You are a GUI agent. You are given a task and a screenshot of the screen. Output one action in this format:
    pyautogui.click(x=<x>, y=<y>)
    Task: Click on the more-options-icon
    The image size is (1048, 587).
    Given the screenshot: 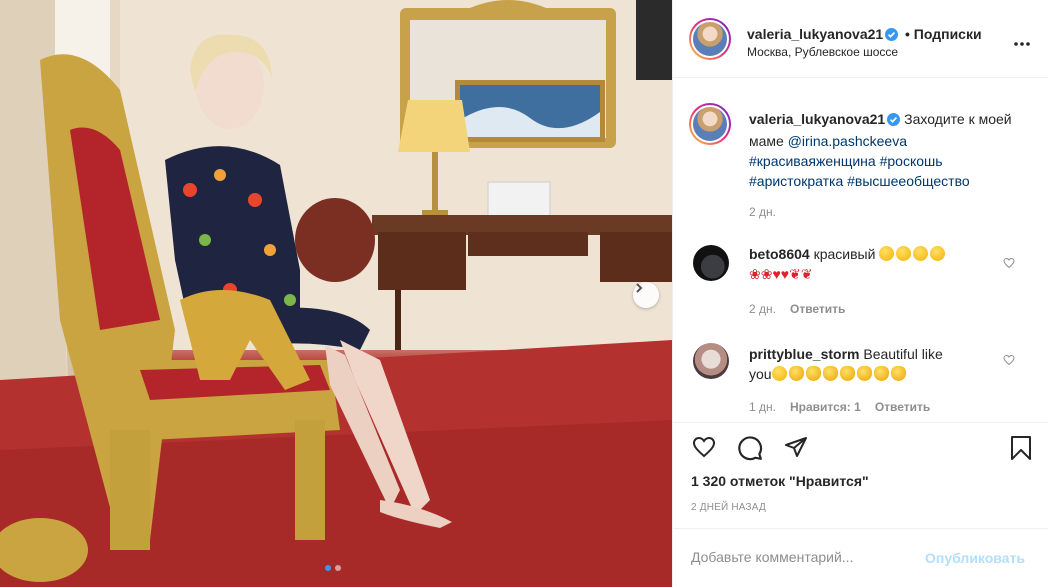 What is the action you would take?
    pyautogui.click(x=1022, y=41)
    